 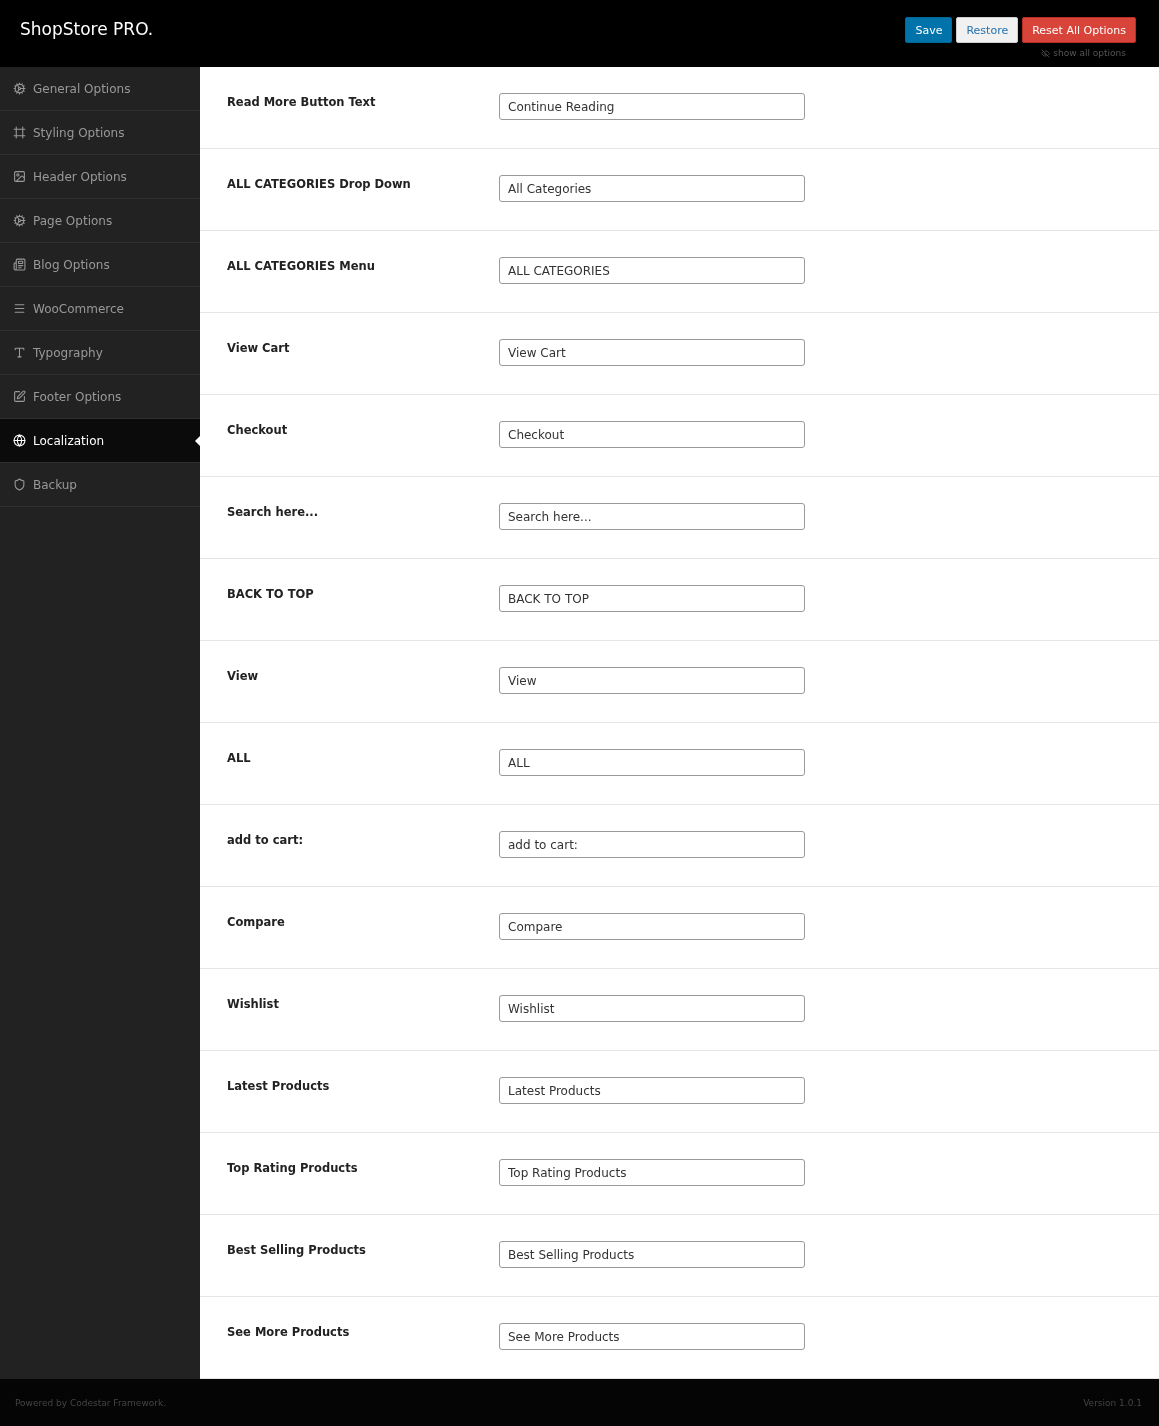 I want to click on input-field: Wishlist, so click(x=652, y=1008).